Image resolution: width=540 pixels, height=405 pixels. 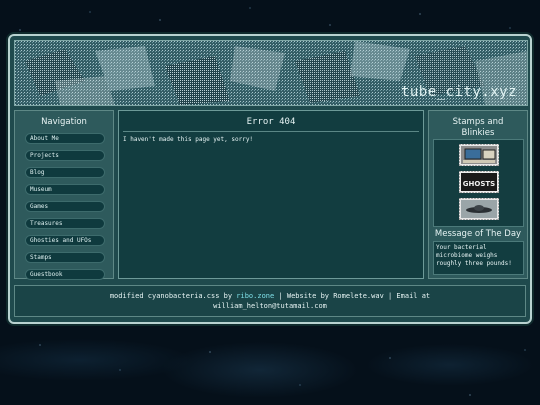 I want to click on footer-email: william_helton@tutamail.com, so click(x=270, y=306).